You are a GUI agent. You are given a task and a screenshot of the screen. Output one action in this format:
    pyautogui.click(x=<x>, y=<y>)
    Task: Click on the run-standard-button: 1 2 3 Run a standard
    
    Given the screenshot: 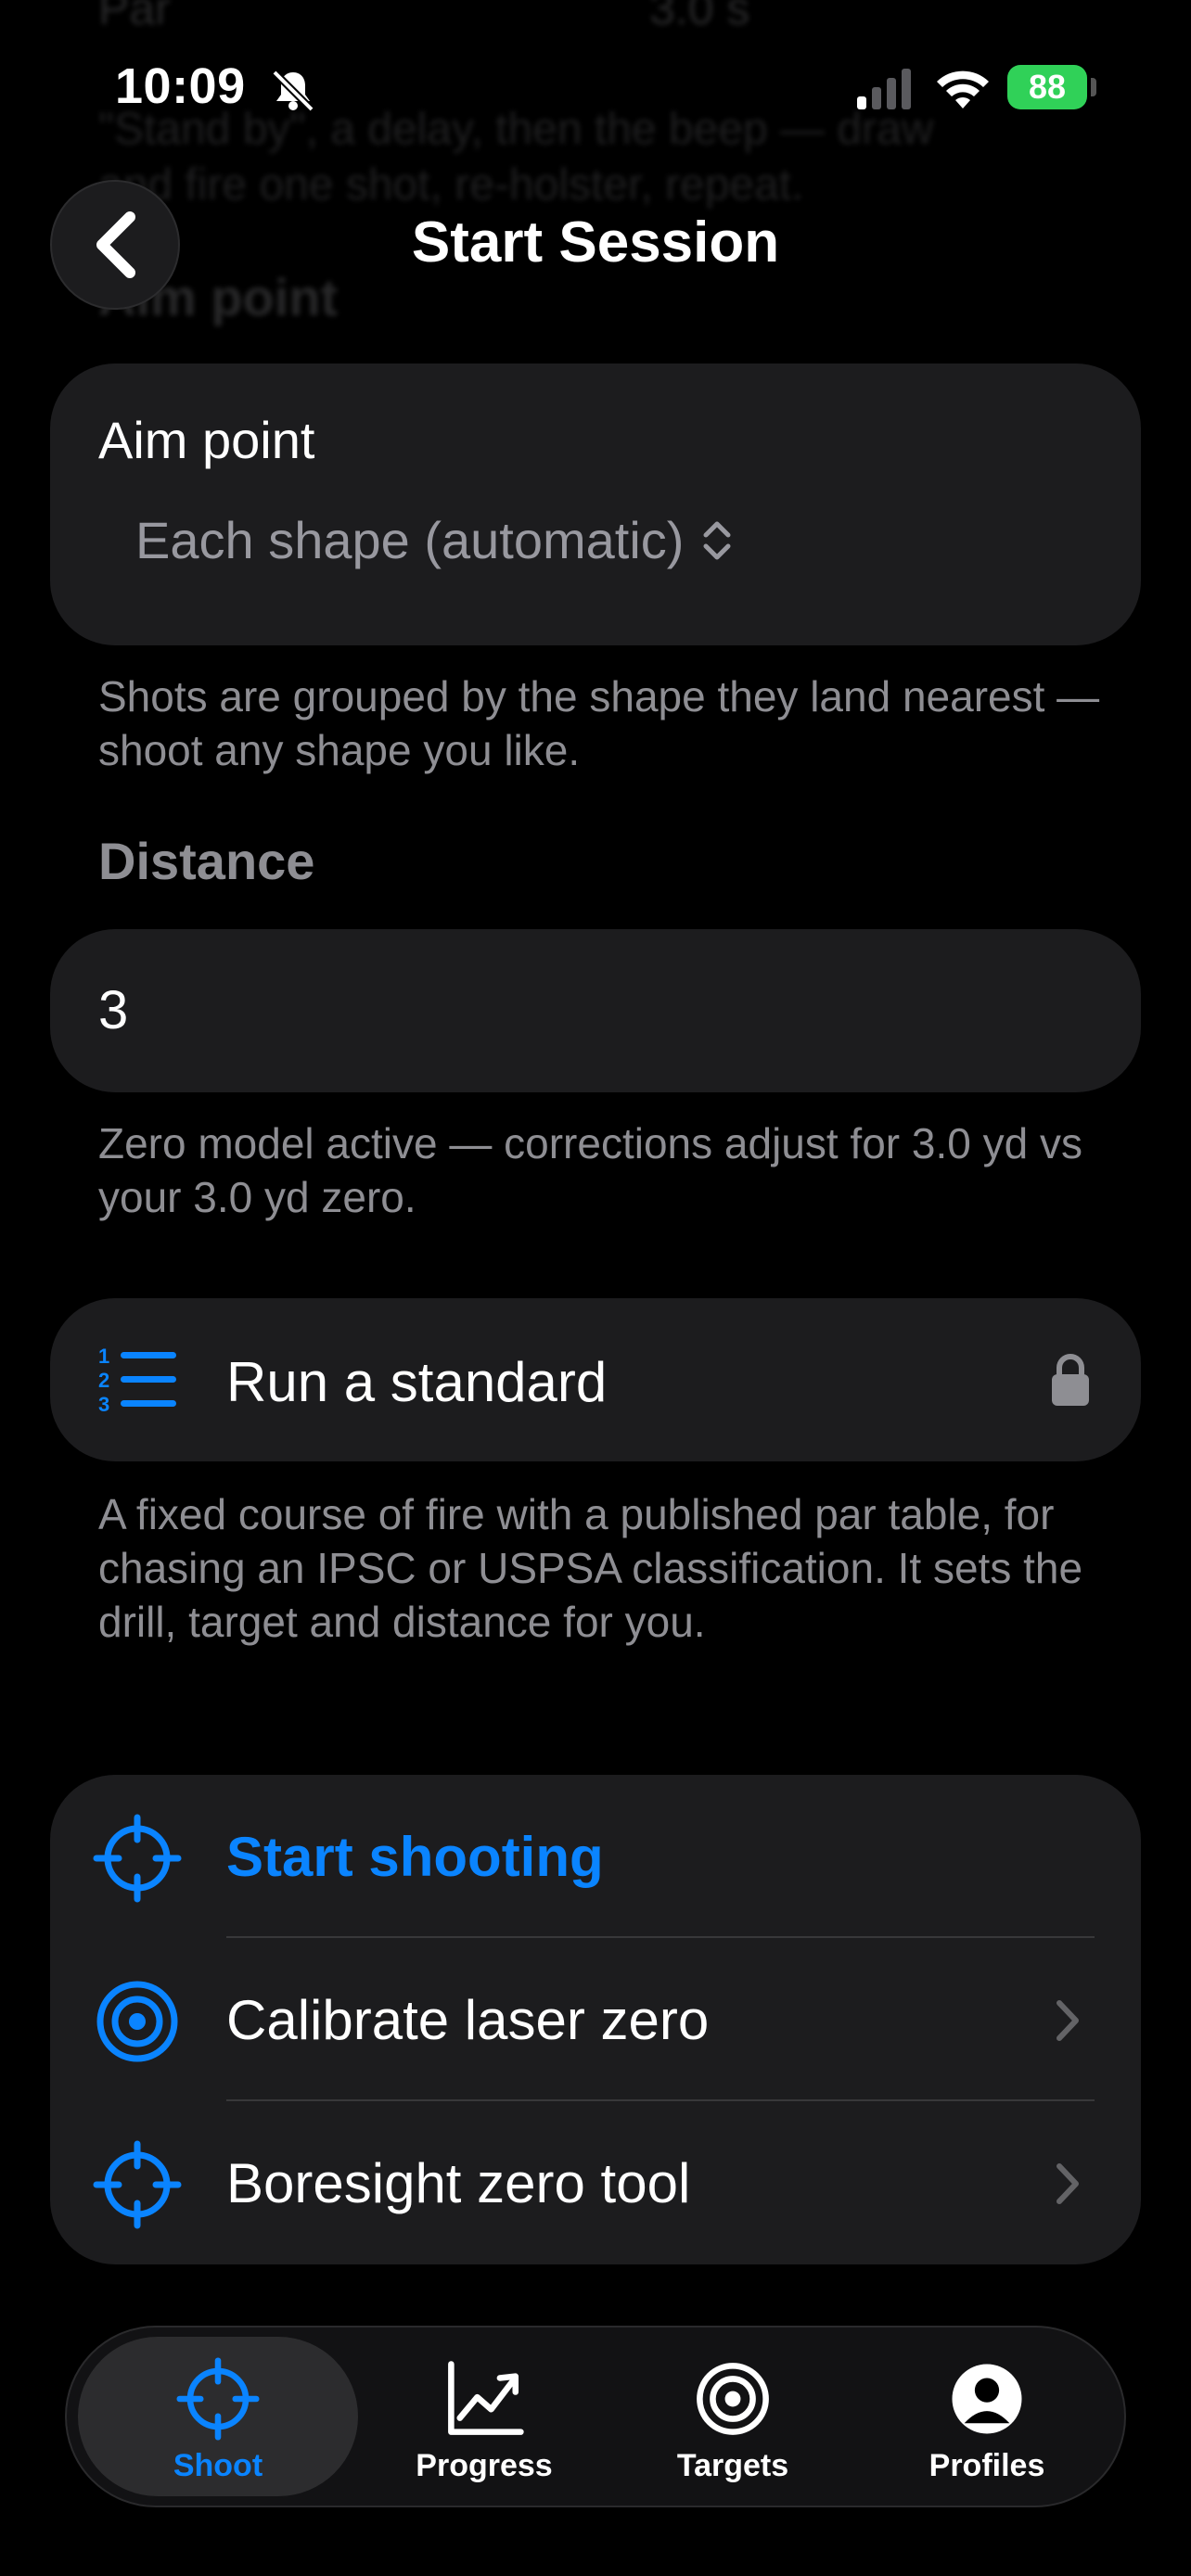 What is the action you would take?
    pyautogui.click(x=595, y=1379)
    